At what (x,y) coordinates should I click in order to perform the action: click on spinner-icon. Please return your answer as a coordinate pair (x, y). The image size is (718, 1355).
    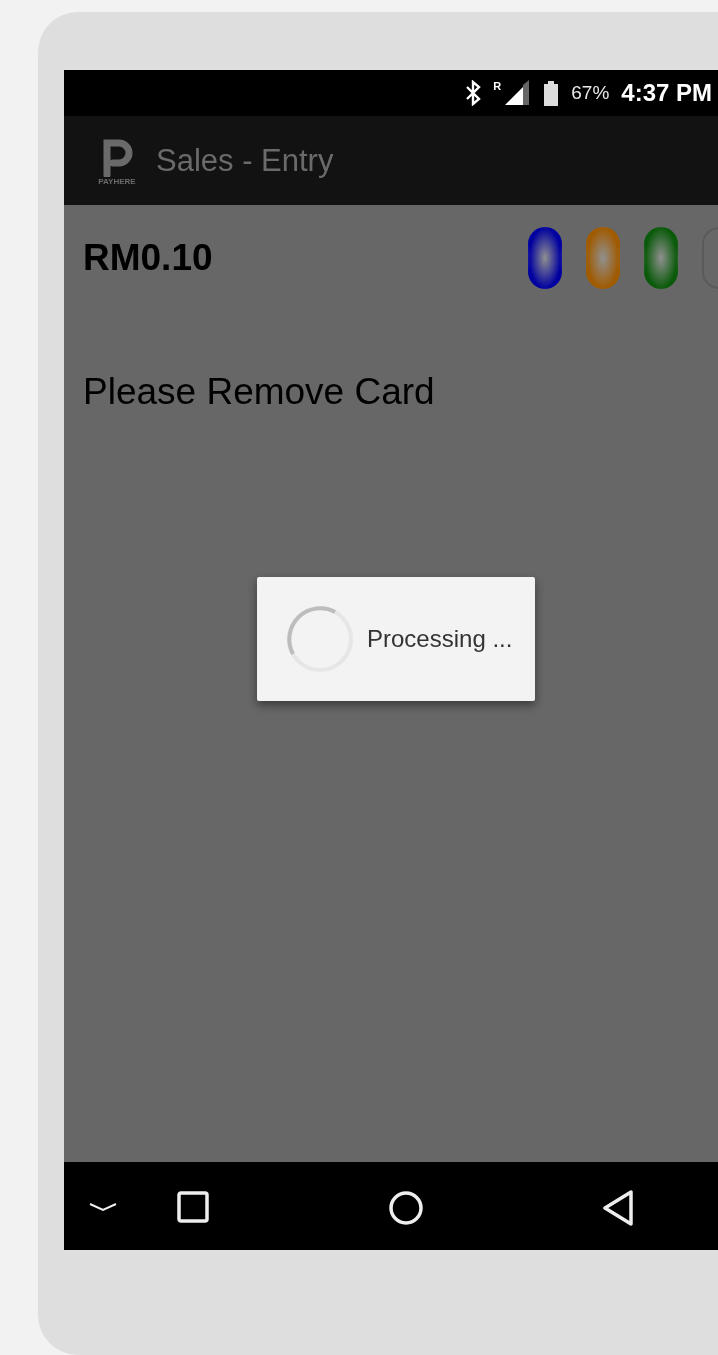
    Looking at the image, I should click on (320, 639).